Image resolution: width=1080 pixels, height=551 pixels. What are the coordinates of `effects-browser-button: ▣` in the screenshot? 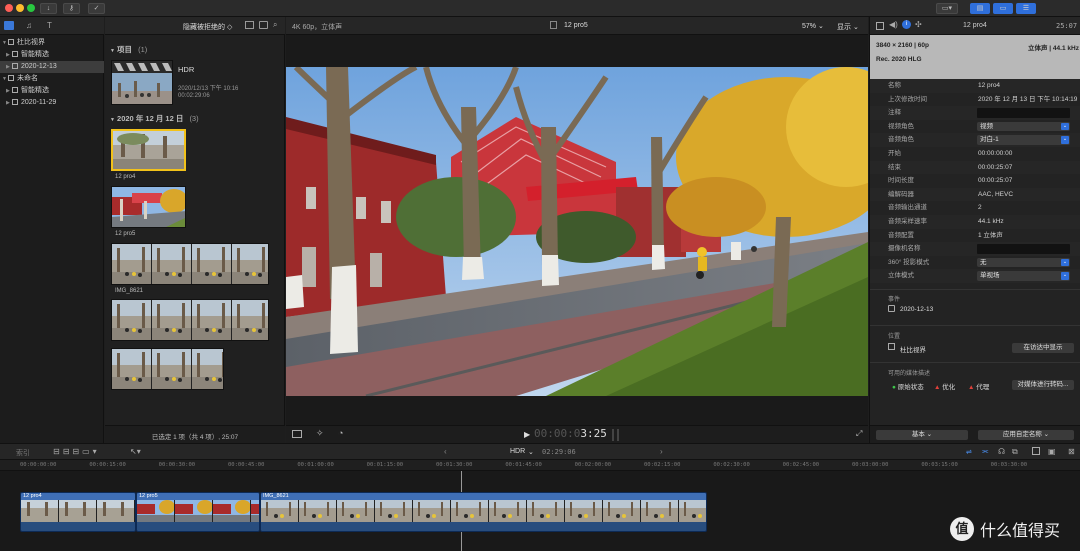 It's located at (1052, 451).